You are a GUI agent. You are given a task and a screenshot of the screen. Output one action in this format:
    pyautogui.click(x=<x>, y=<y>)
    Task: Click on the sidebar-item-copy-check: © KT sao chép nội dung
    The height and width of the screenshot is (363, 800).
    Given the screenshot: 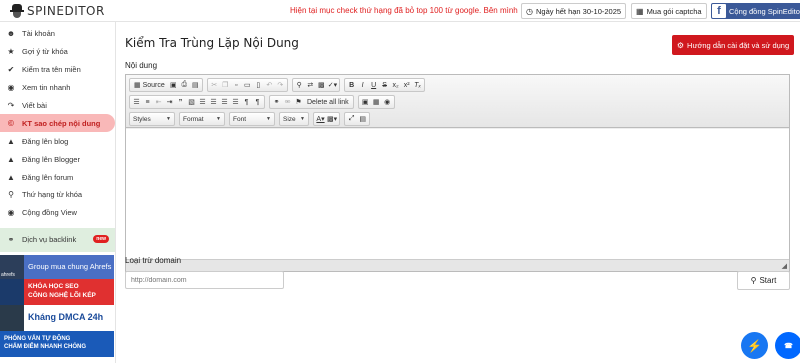 What is the action you would take?
    pyautogui.click(x=57, y=123)
    